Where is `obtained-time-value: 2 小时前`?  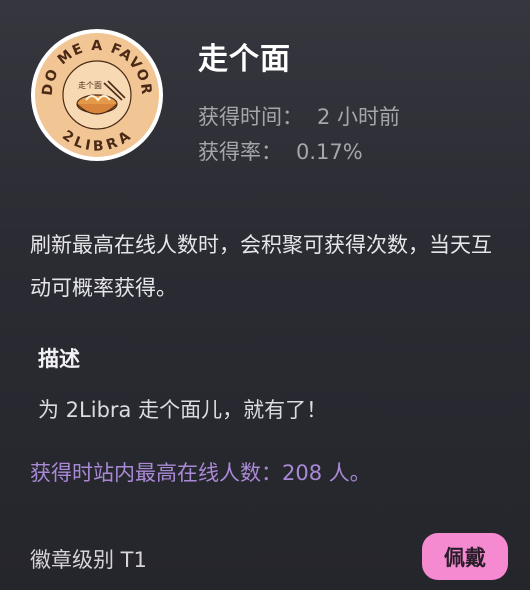 obtained-time-value: 2 小时前 is located at coordinates (359, 117).